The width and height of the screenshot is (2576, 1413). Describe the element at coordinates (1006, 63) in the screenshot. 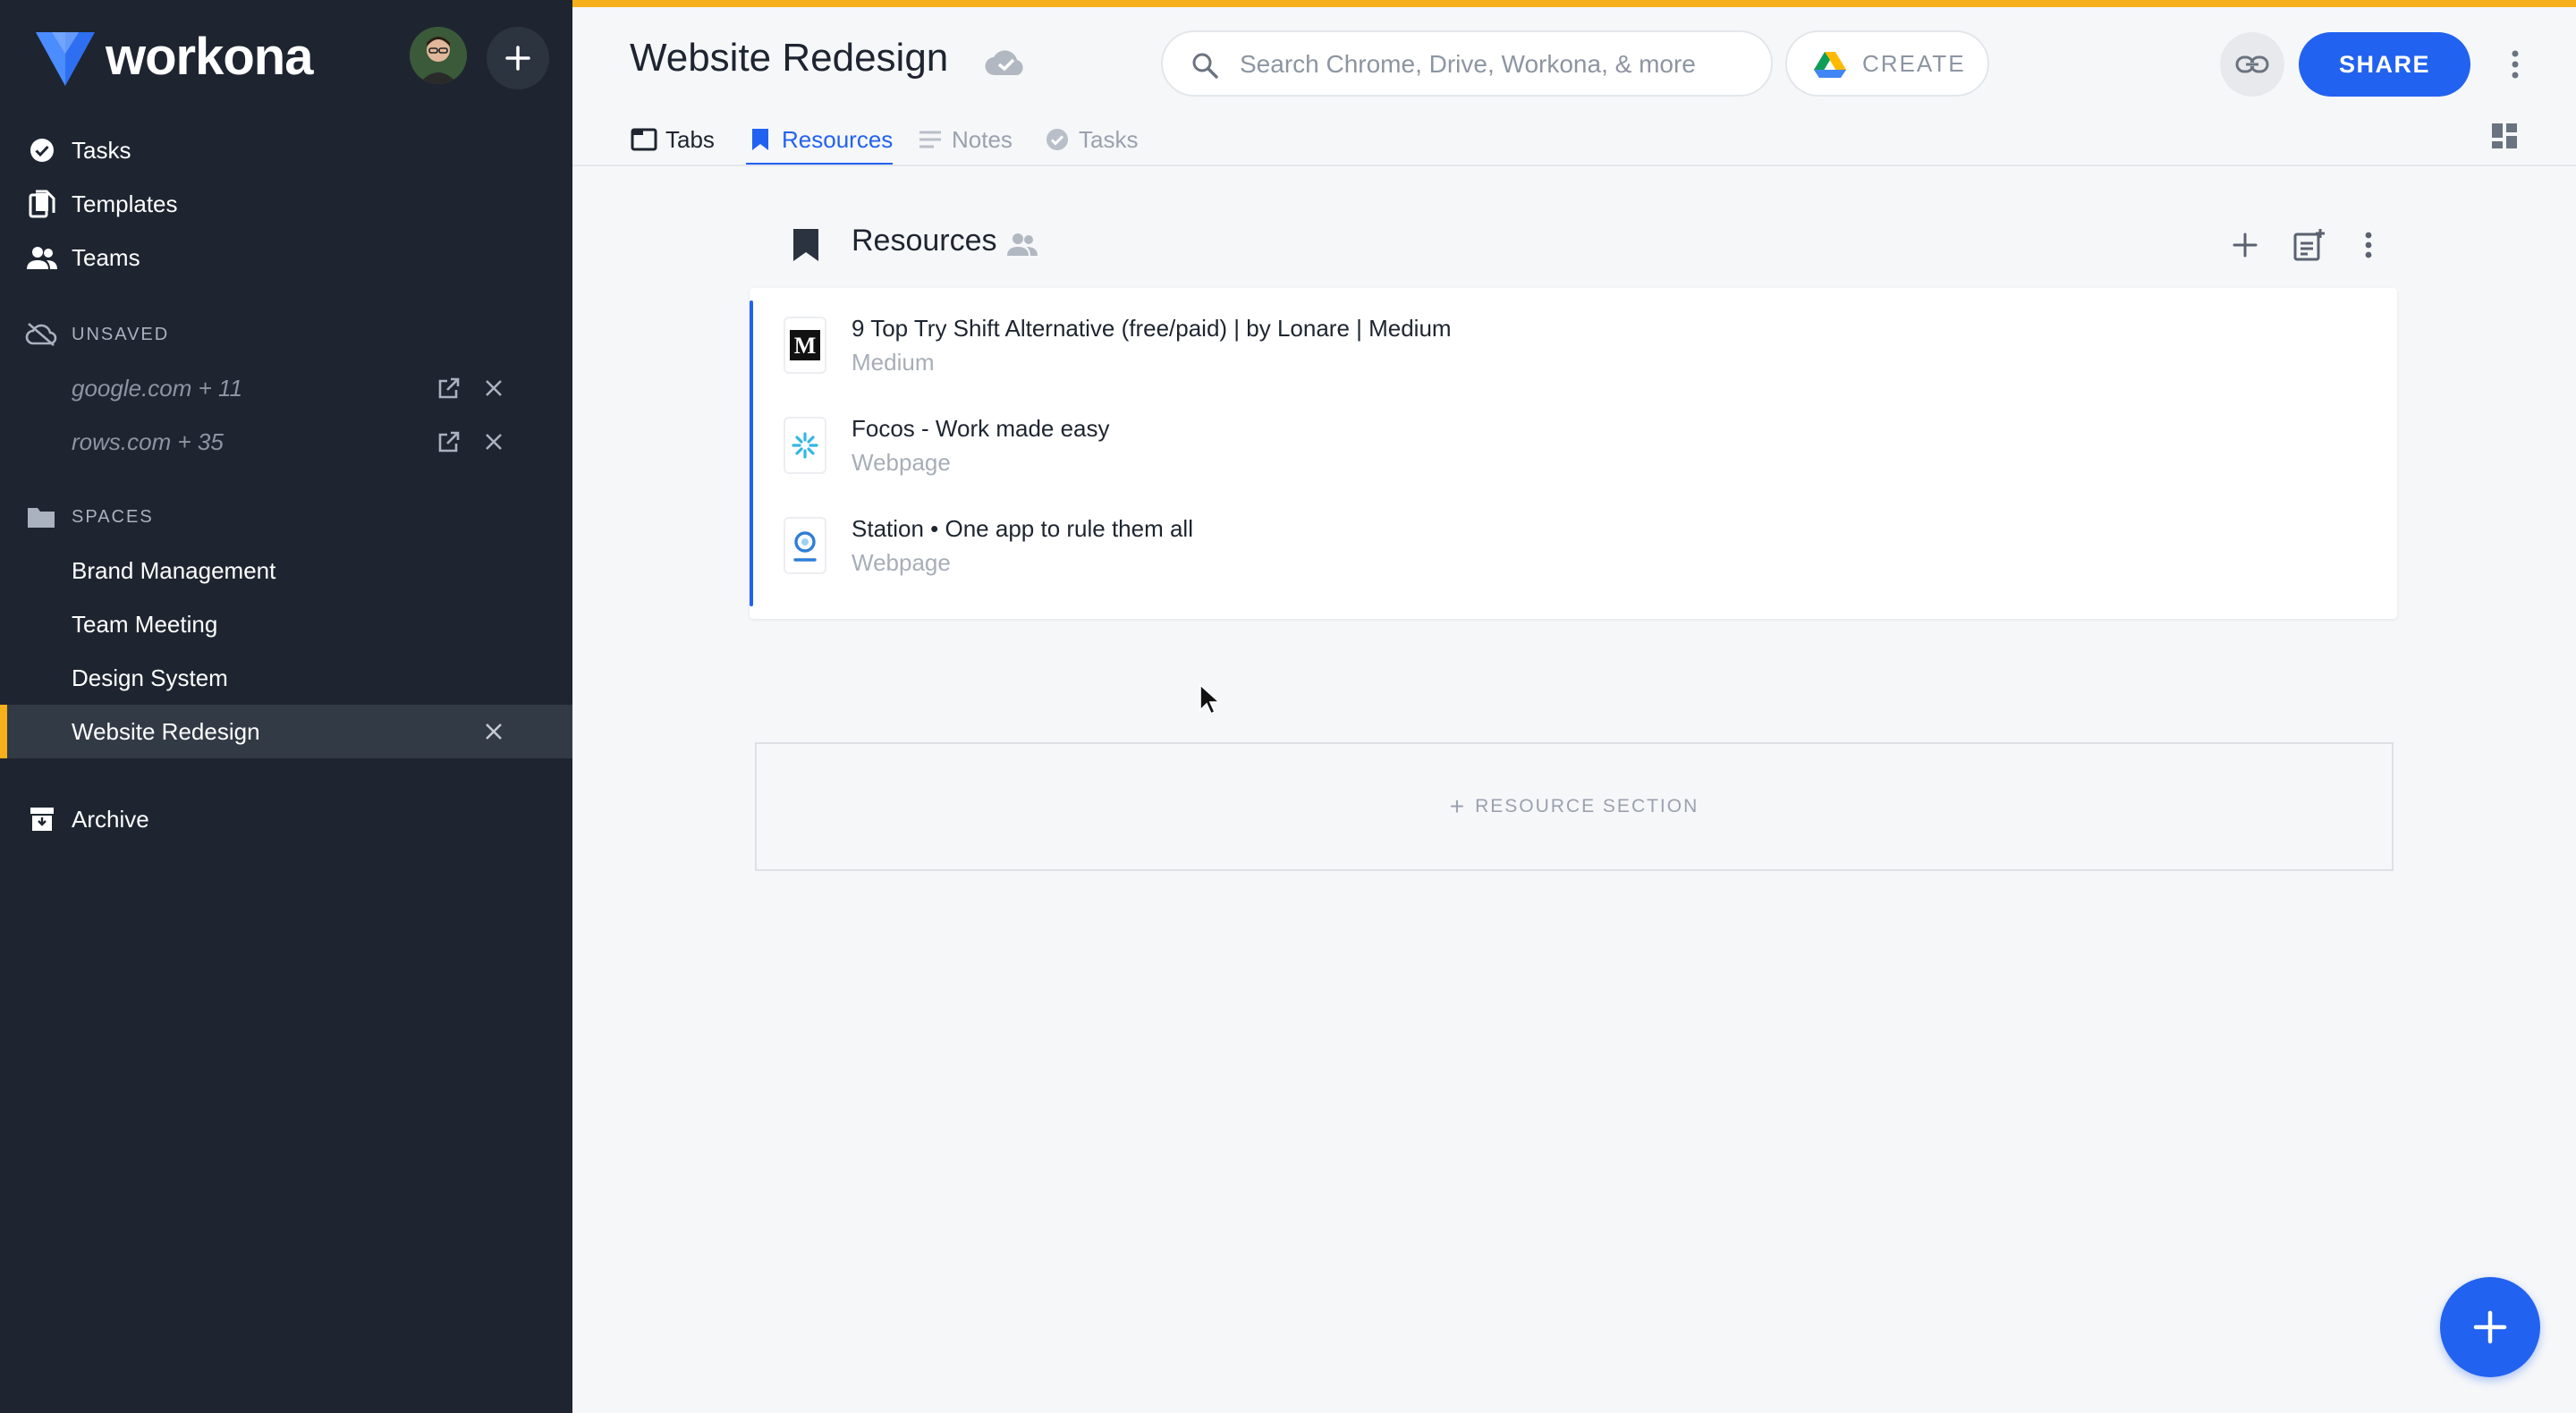

I see `cloud-saved-icon` at that location.